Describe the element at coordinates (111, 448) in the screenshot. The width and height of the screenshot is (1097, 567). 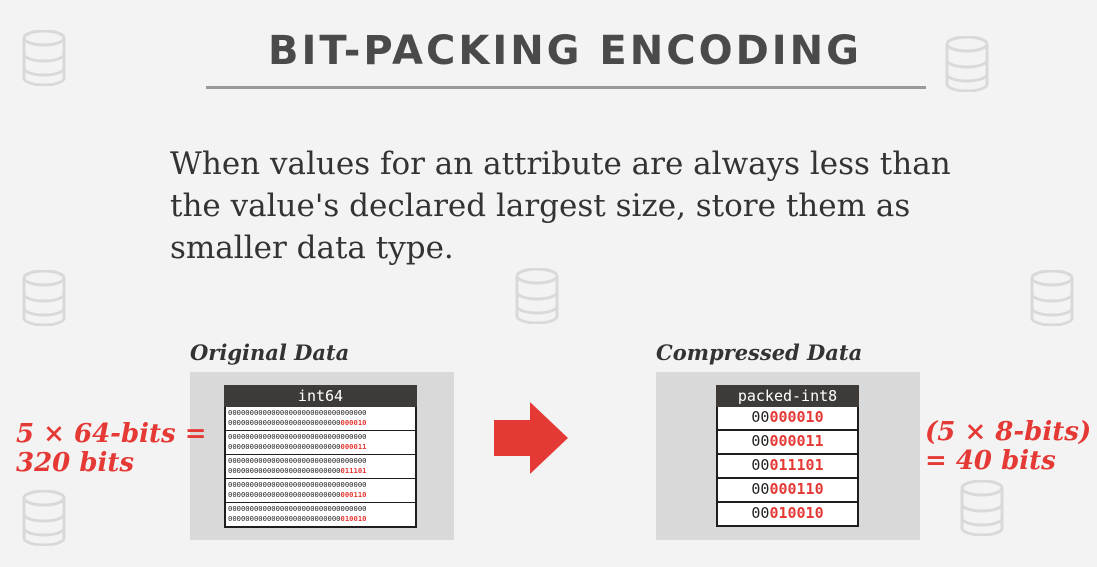
I see `original-size-calculation: 5 × 64-bits = 320 bits` at that location.